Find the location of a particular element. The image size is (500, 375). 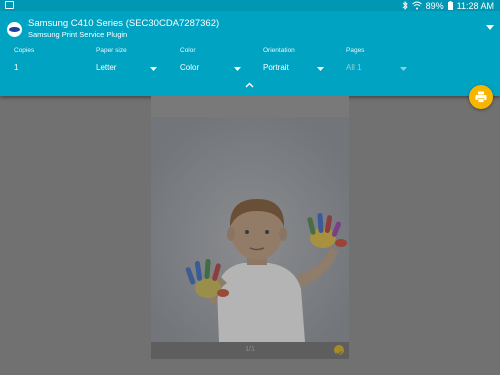

color-dropdown-icon is located at coordinates (237, 69).